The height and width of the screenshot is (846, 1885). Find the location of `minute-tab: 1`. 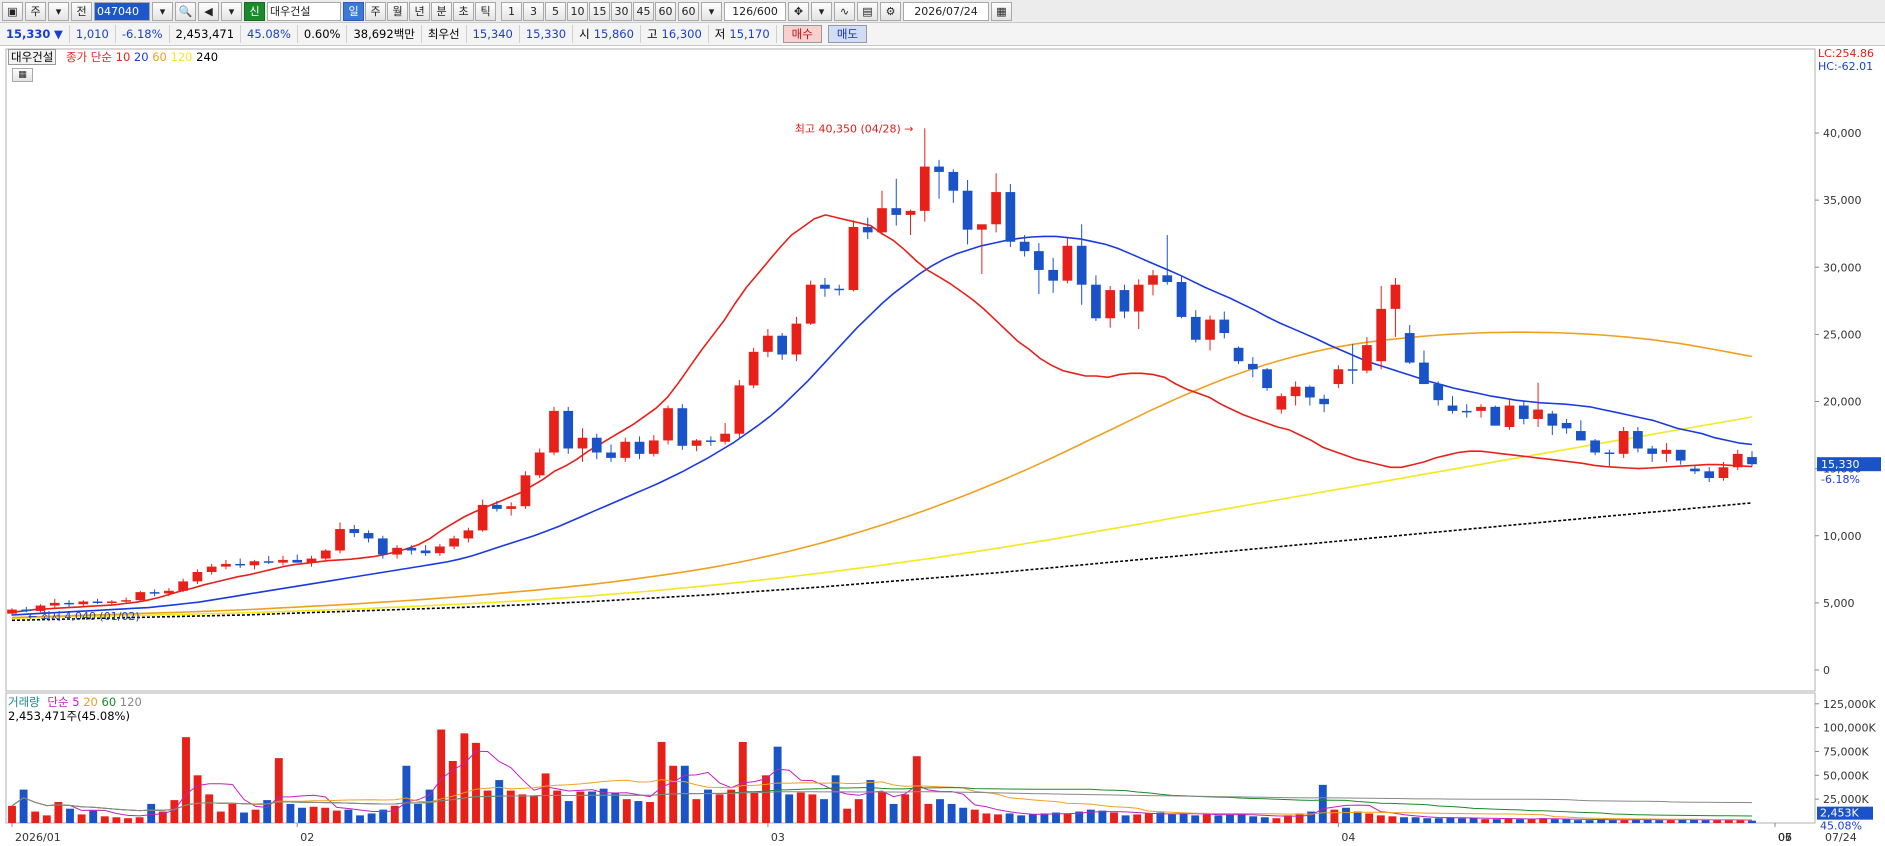

minute-tab: 1 is located at coordinates (511, 11).